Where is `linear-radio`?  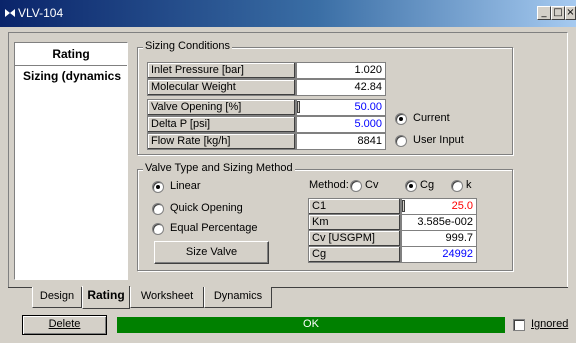 linear-radio is located at coordinates (158, 187).